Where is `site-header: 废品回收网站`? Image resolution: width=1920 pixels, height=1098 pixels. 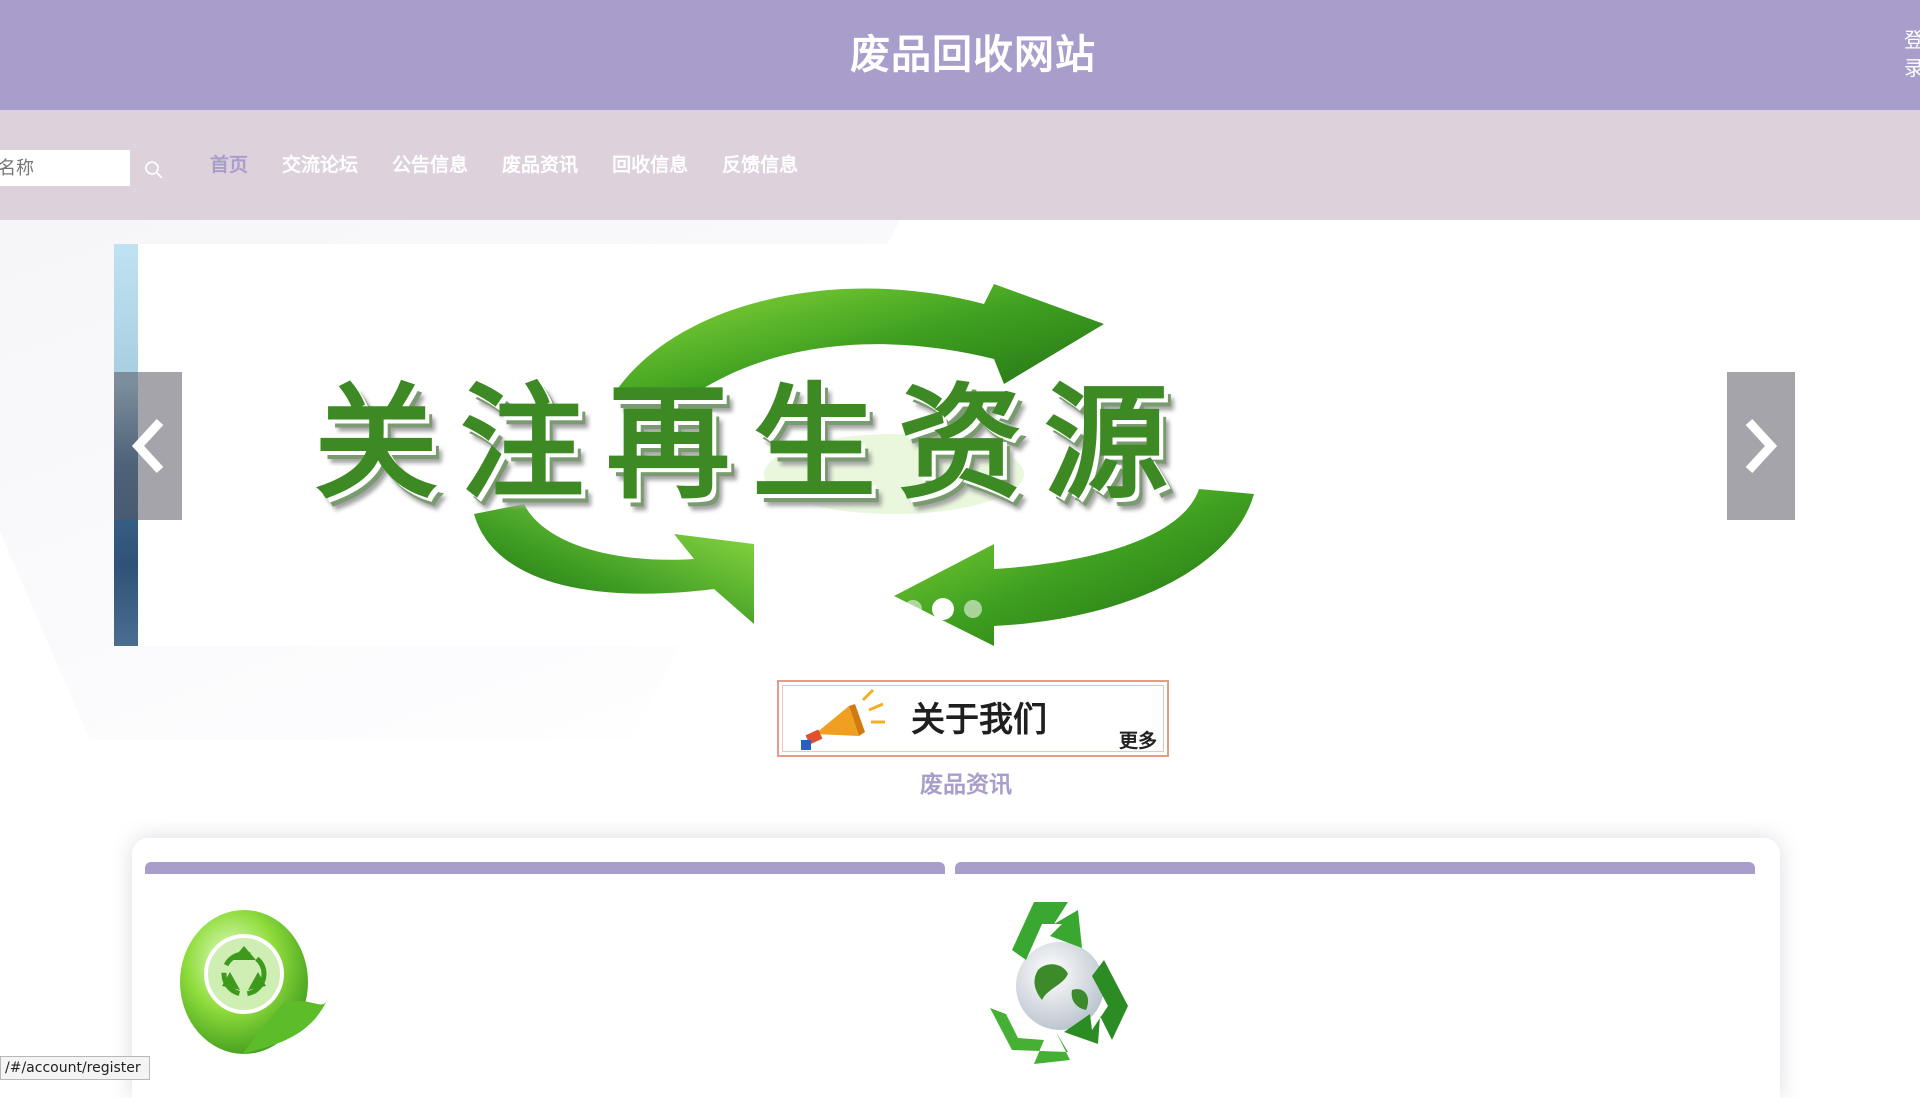 site-header: 废品回收网站 is located at coordinates (960, 55).